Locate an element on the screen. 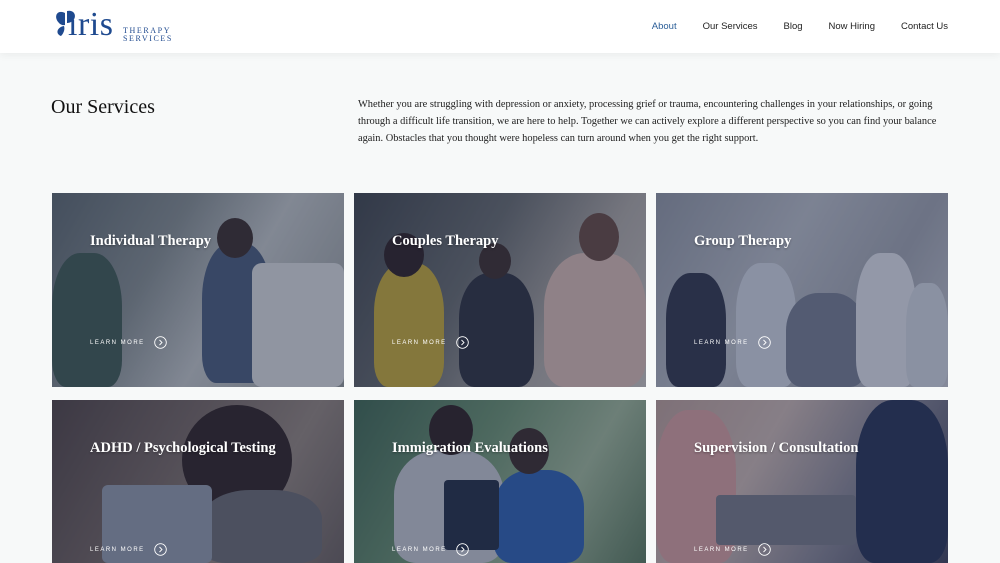 This screenshot has height=563, width=1000. service-card-immigration-evaluations: Immigration Evaluations LEARN MORE is located at coordinates (500, 481).